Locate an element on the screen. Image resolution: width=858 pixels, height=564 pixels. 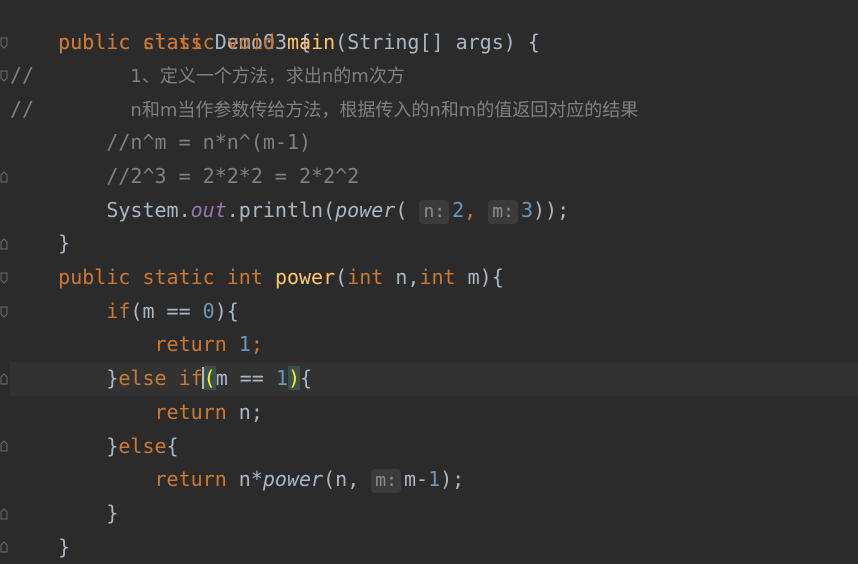
args: (n, is located at coordinates (341, 479).